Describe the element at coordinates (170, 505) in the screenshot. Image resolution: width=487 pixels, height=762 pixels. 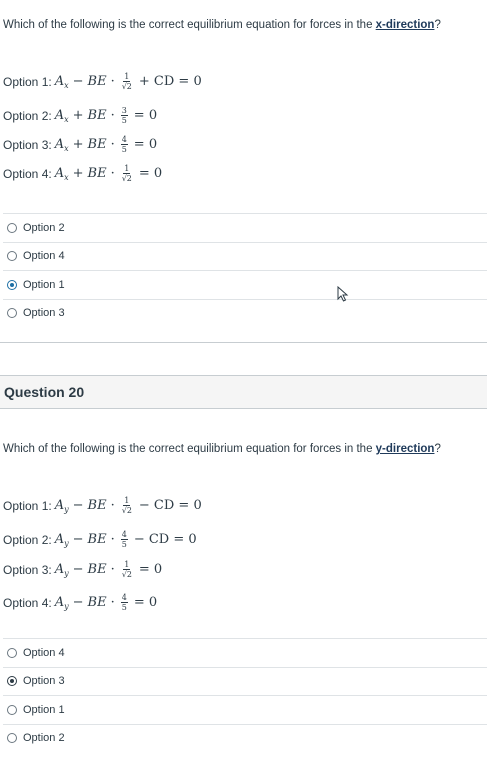
I see `equation-tail: − CD = 0` at that location.